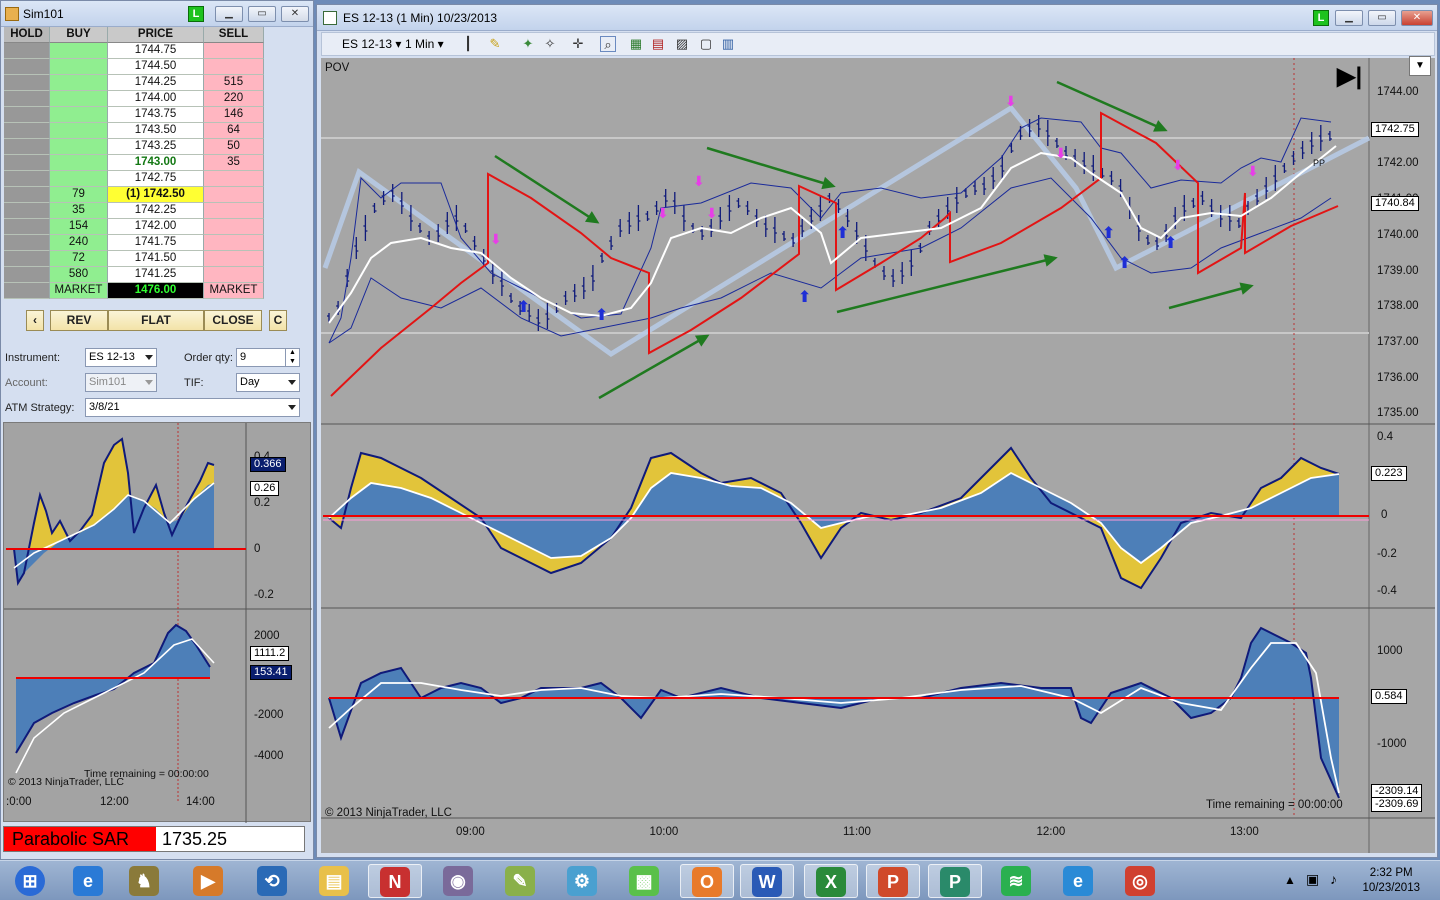 The height and width of the screenshot is (900, 1440). I want to click on ladder-row: 1742.75, so click(134, 179).